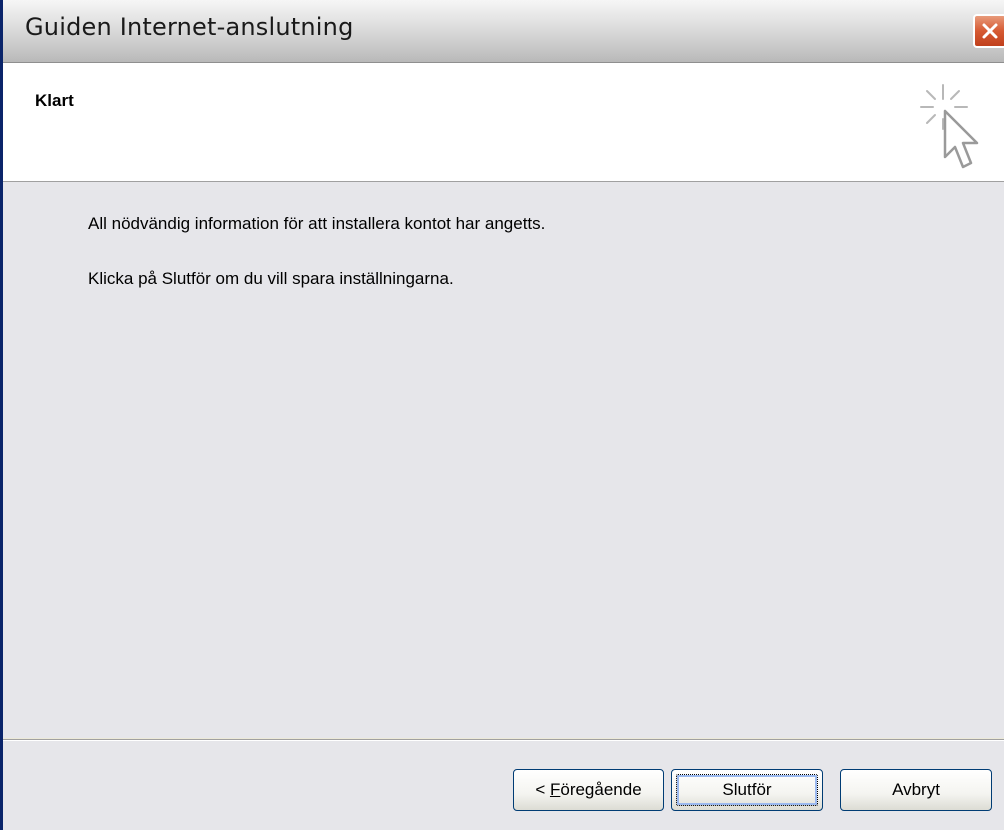  Describe the element at coordinates (503, 31) in the screenshot. I see `title-bar: Guiden Internet-anslutning` at that location.